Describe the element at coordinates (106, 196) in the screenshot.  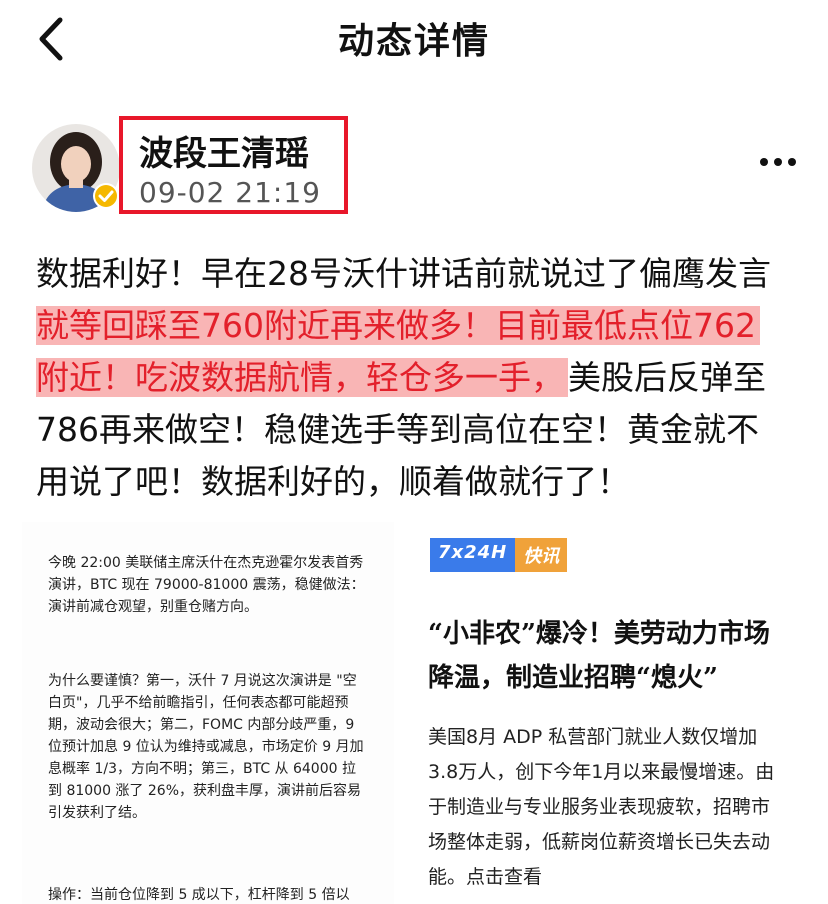
I see `verified-badge-icon` at that location.